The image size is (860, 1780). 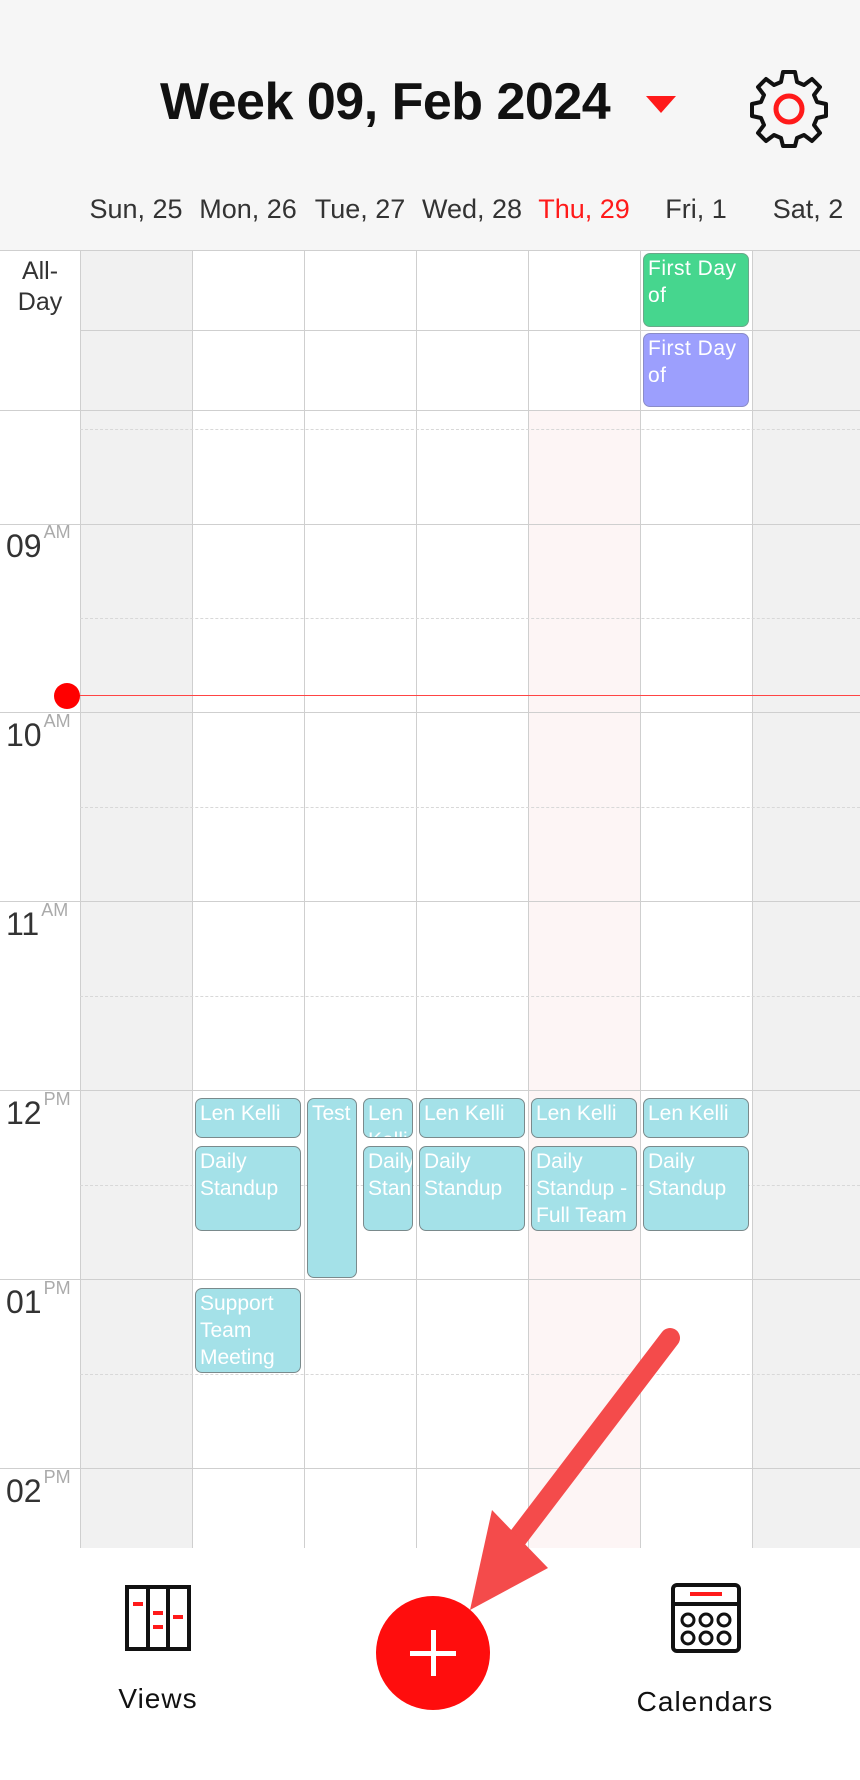 What do you see at coordinates (67, 696) in the screenshot?
I see `current-time-dot` at bounding box center [67, 696].